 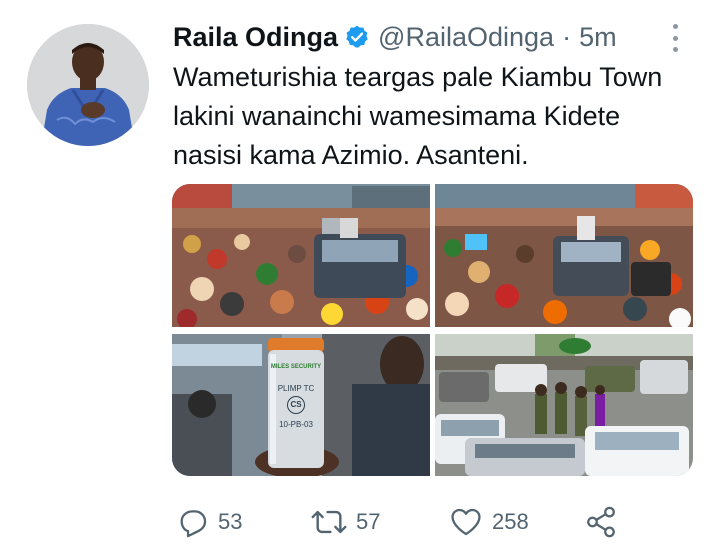 I want to click on verified-badge-icon, so click(x=357, y=37).